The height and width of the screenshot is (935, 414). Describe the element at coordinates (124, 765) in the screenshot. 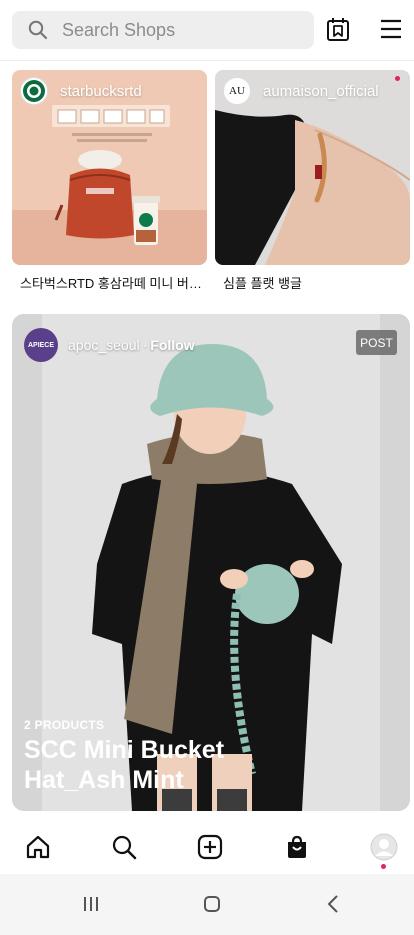

I see `post-title: SCC Mini Bucket Hat_Ash Mint` at that location.